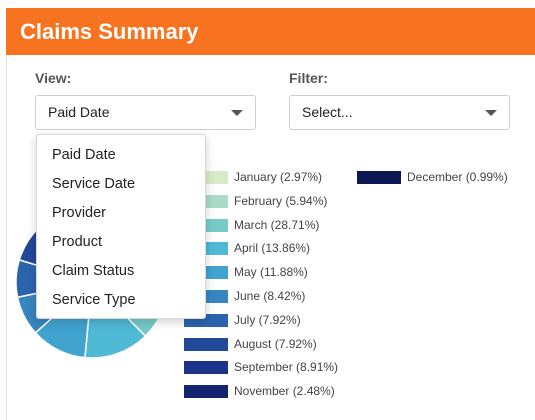  Describe the element at coordinates (286, 367) in the screenshot. I see `legend-label: September (8.91%)` at that location.